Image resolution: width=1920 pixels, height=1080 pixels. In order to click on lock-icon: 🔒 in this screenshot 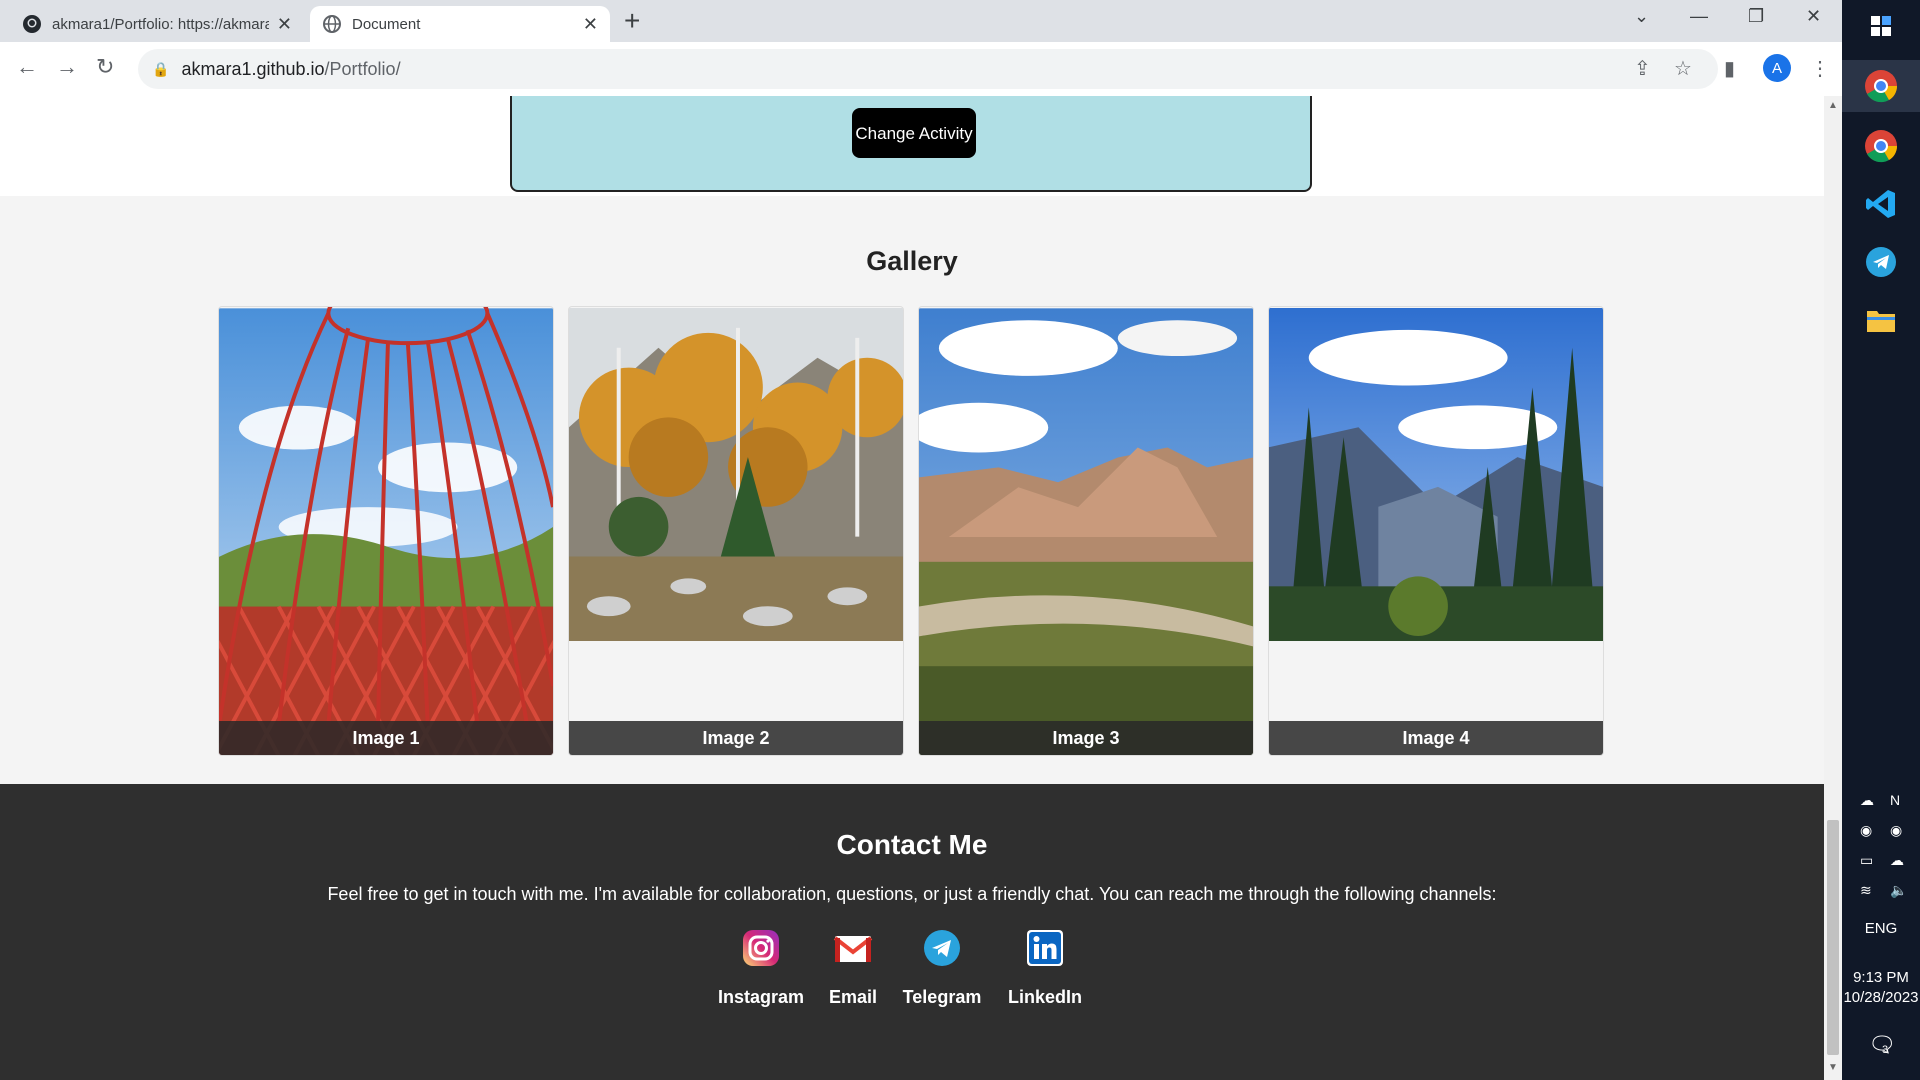, I will do `click(161, 68)`.